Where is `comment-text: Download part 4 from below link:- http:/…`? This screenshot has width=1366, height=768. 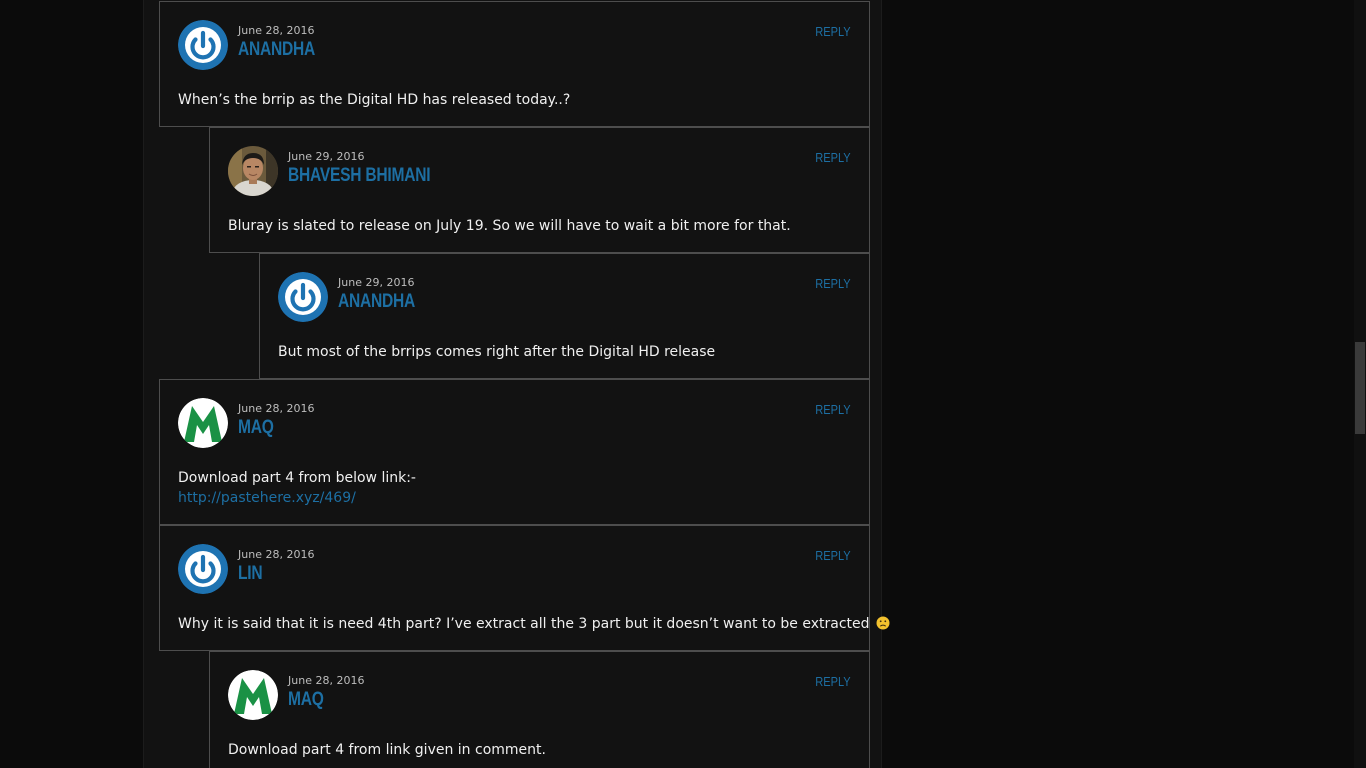 comment-text: Download part 4 from below link:- http:/… is located at coordinates (297, 488).